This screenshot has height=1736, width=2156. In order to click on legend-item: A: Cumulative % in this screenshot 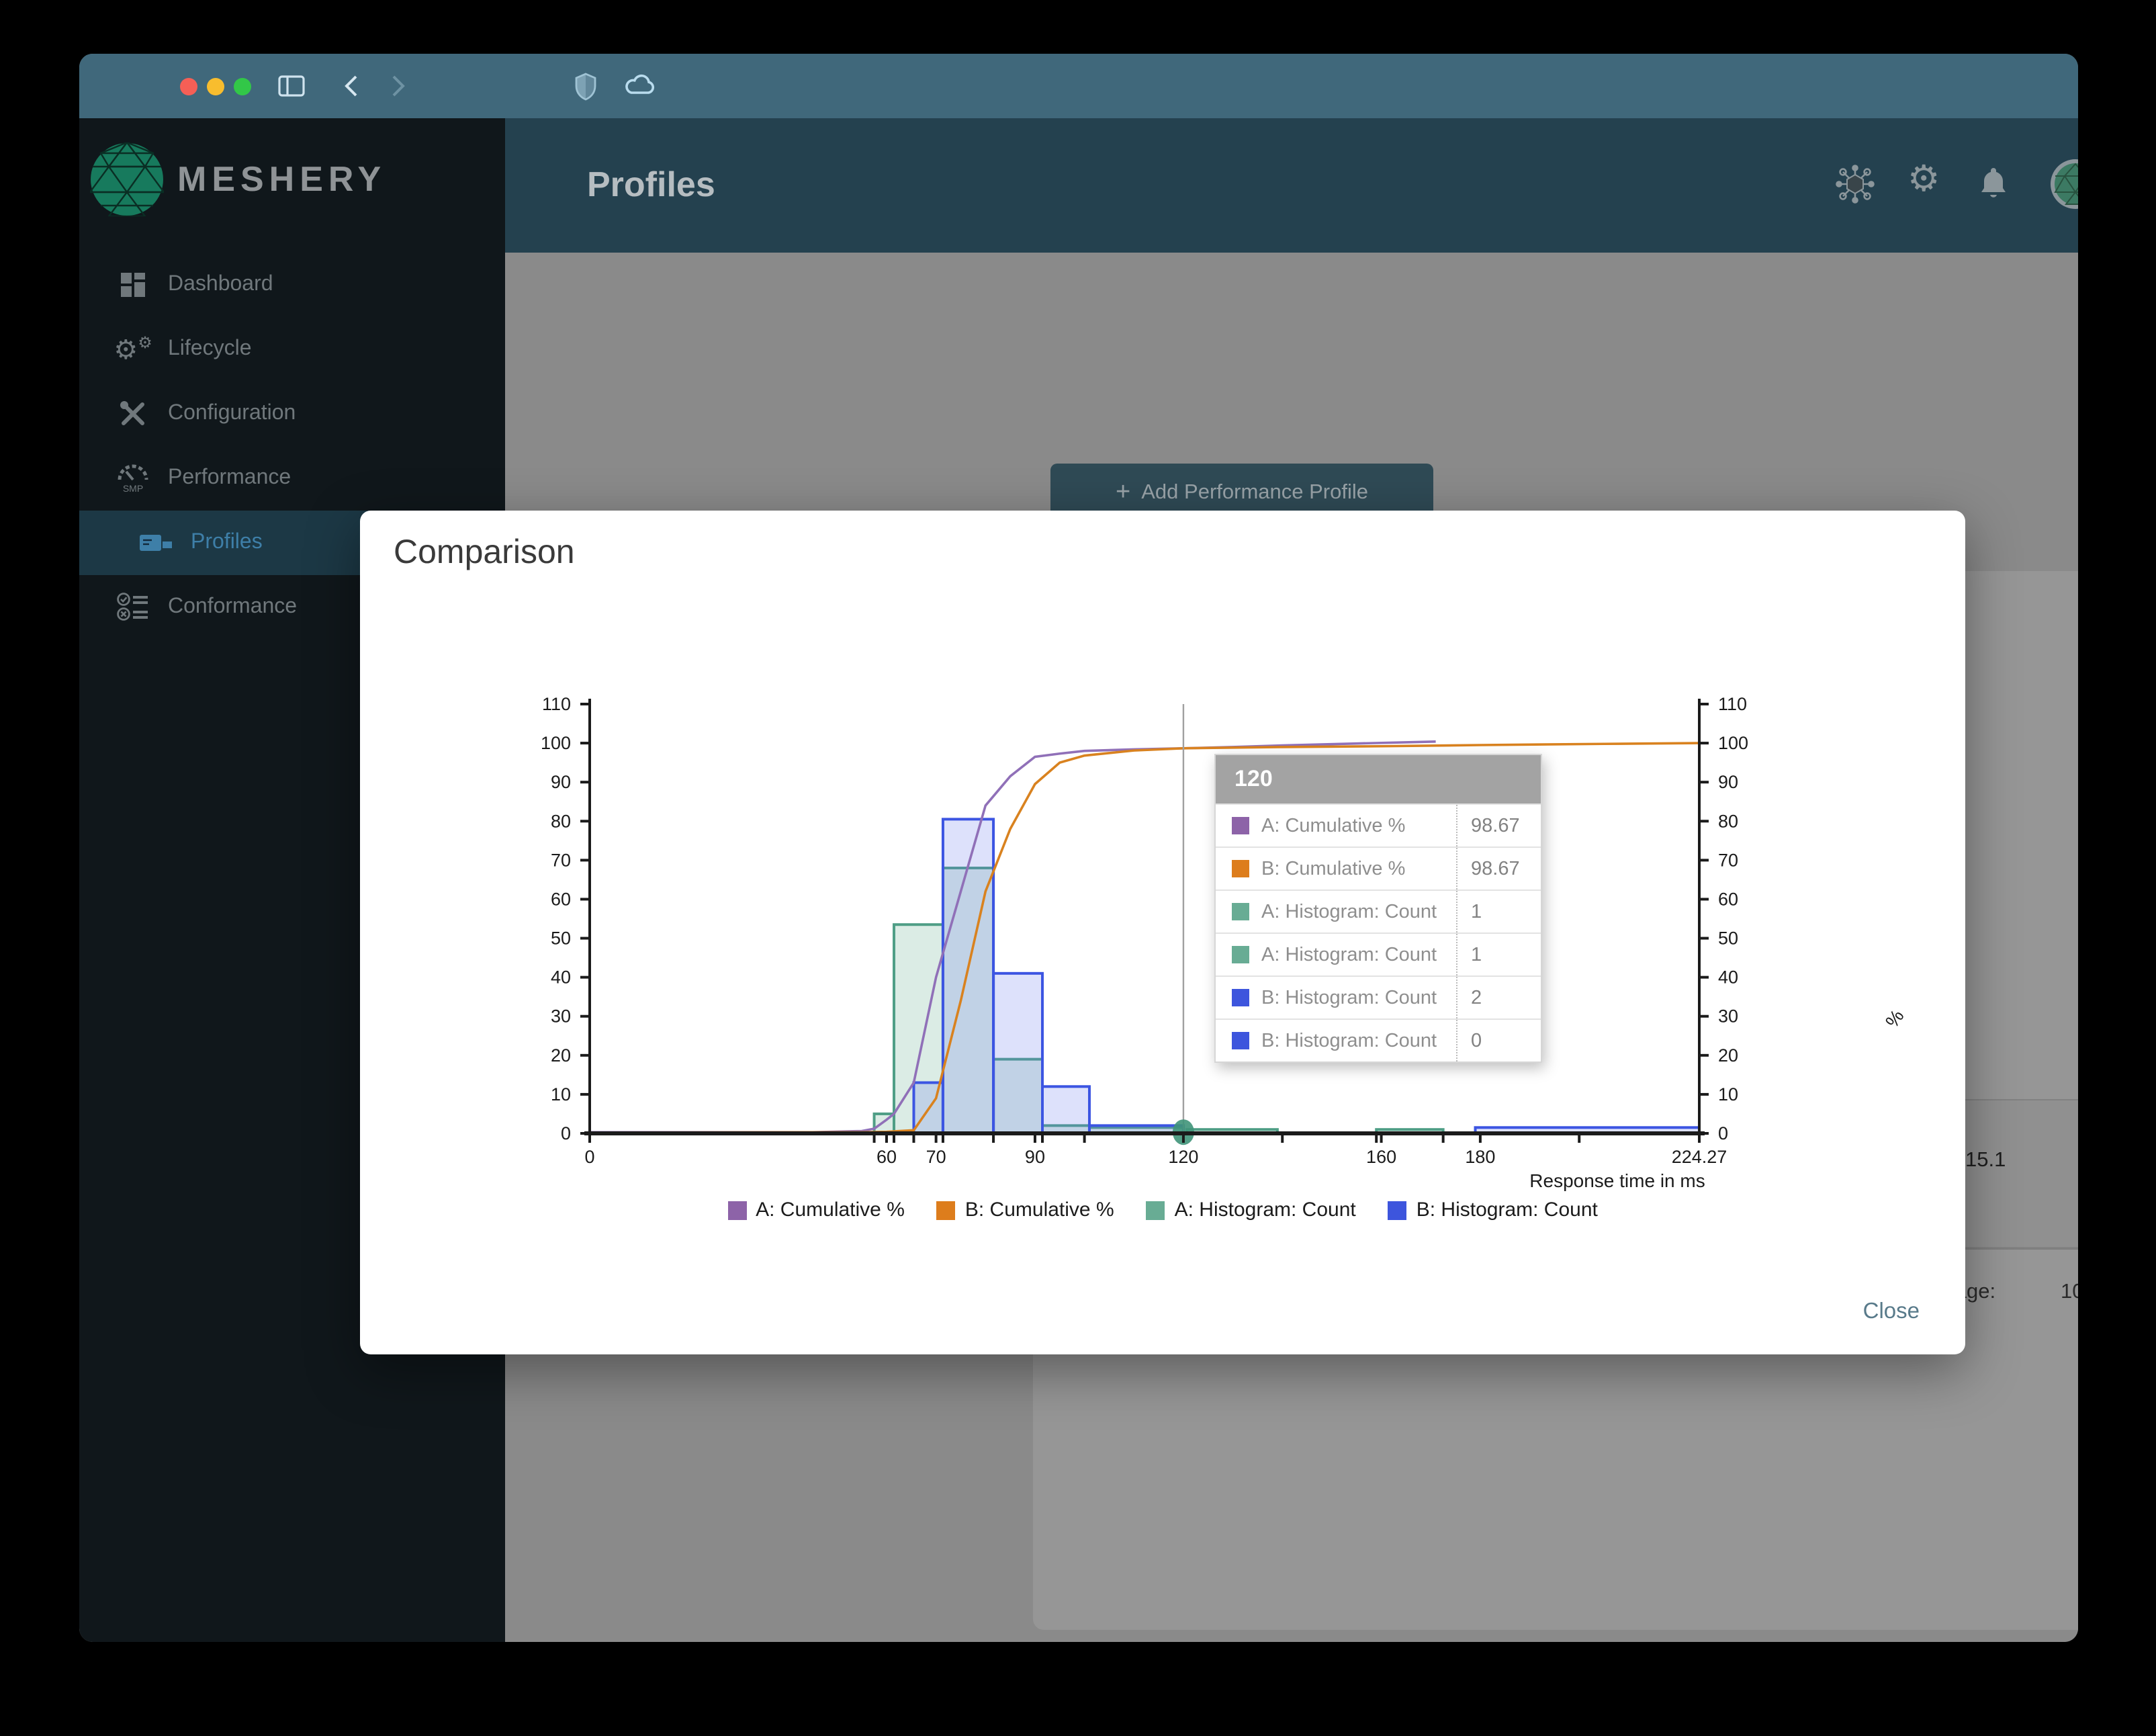, I will do `click(816, 1210)`.